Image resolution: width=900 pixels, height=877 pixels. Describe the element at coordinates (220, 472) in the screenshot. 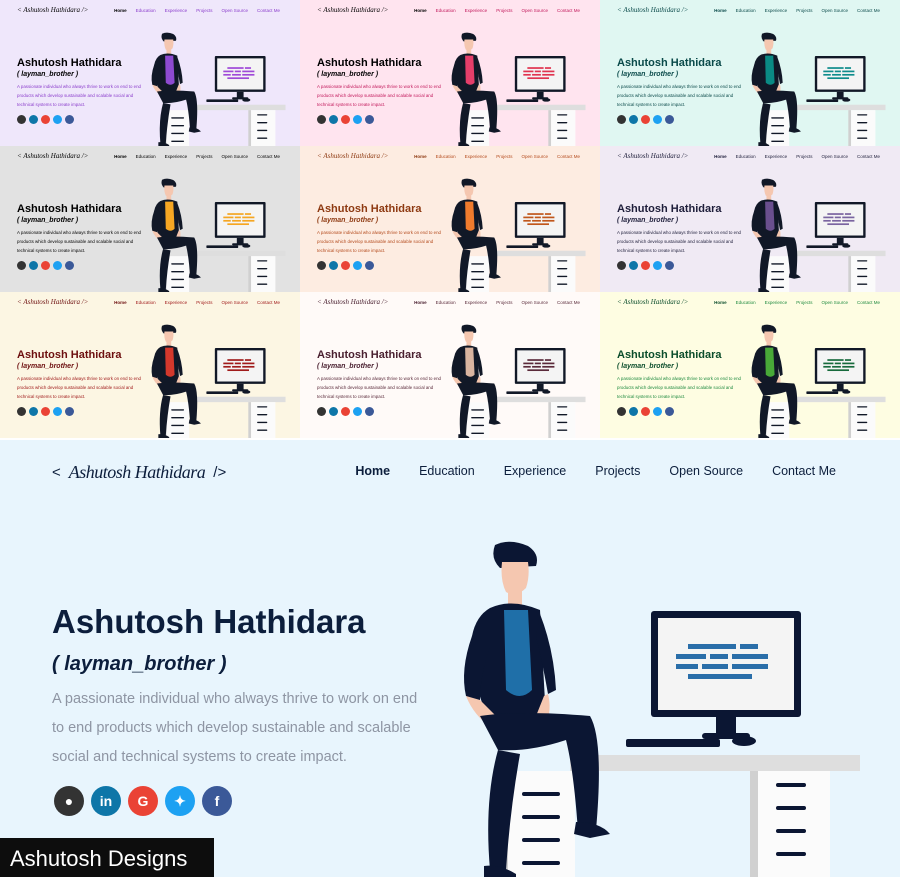

I see `logo-suffix: />` at that location.